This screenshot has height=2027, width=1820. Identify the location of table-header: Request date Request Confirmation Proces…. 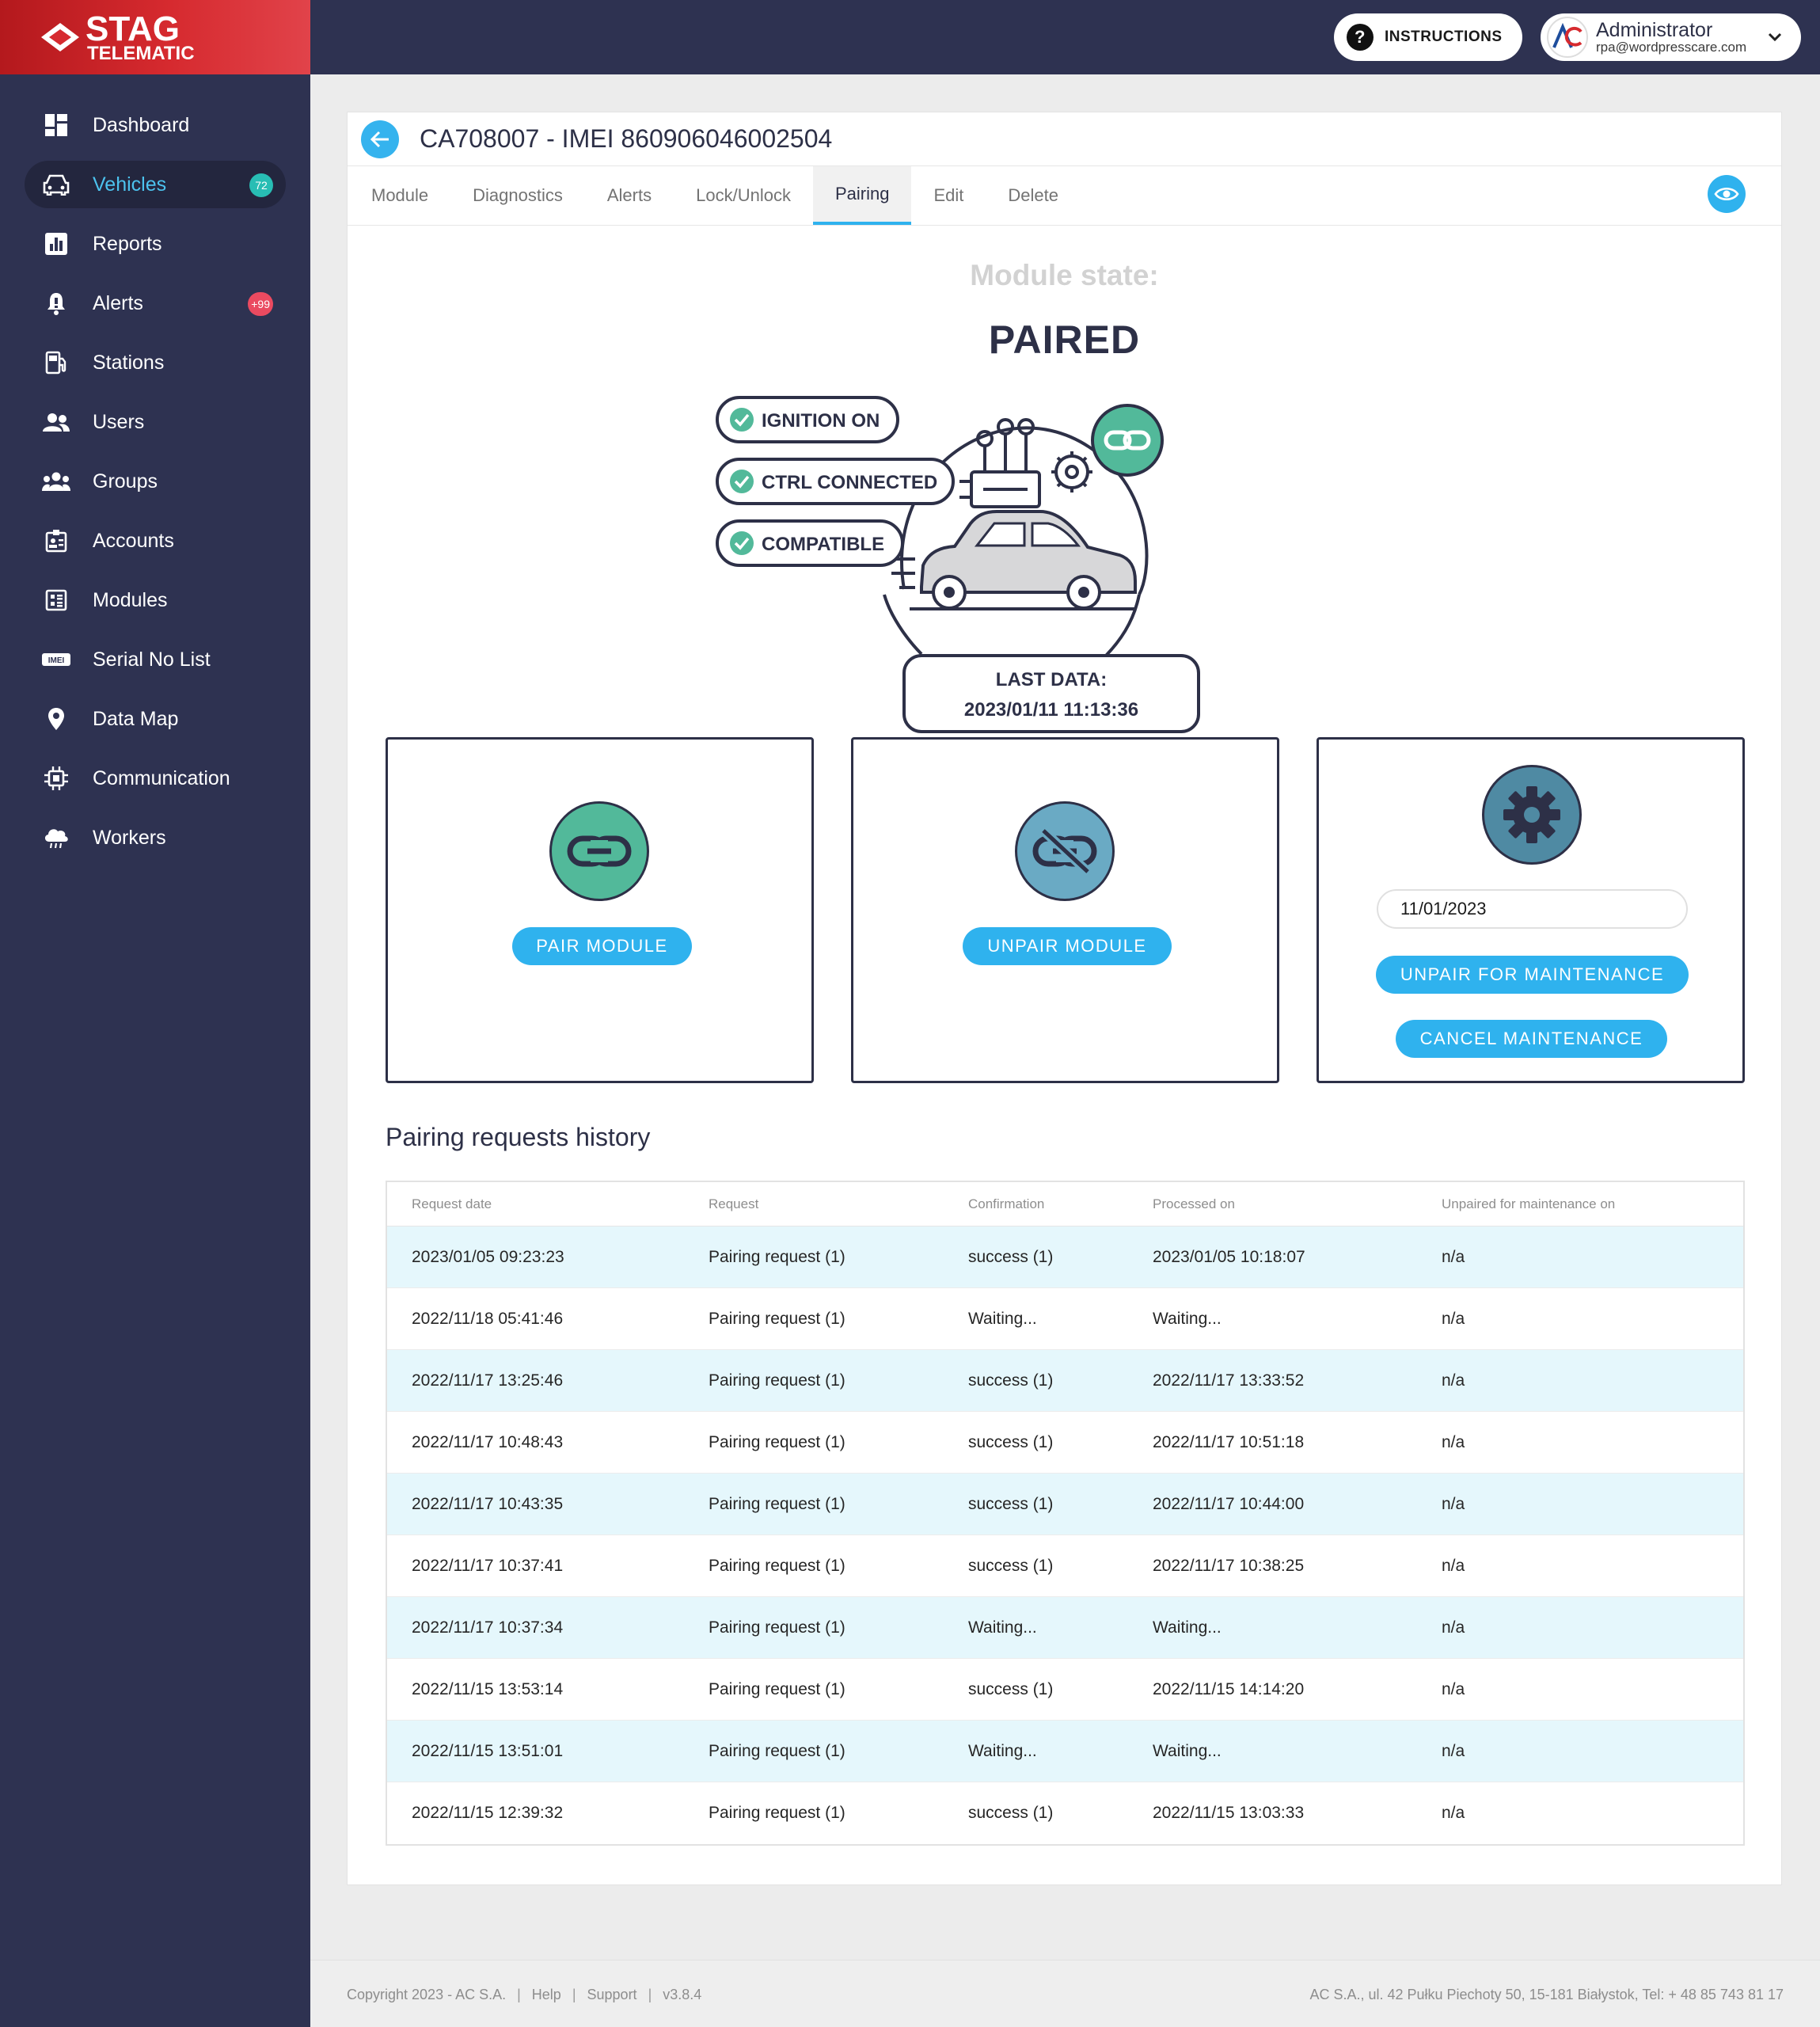
(1065, 1204).